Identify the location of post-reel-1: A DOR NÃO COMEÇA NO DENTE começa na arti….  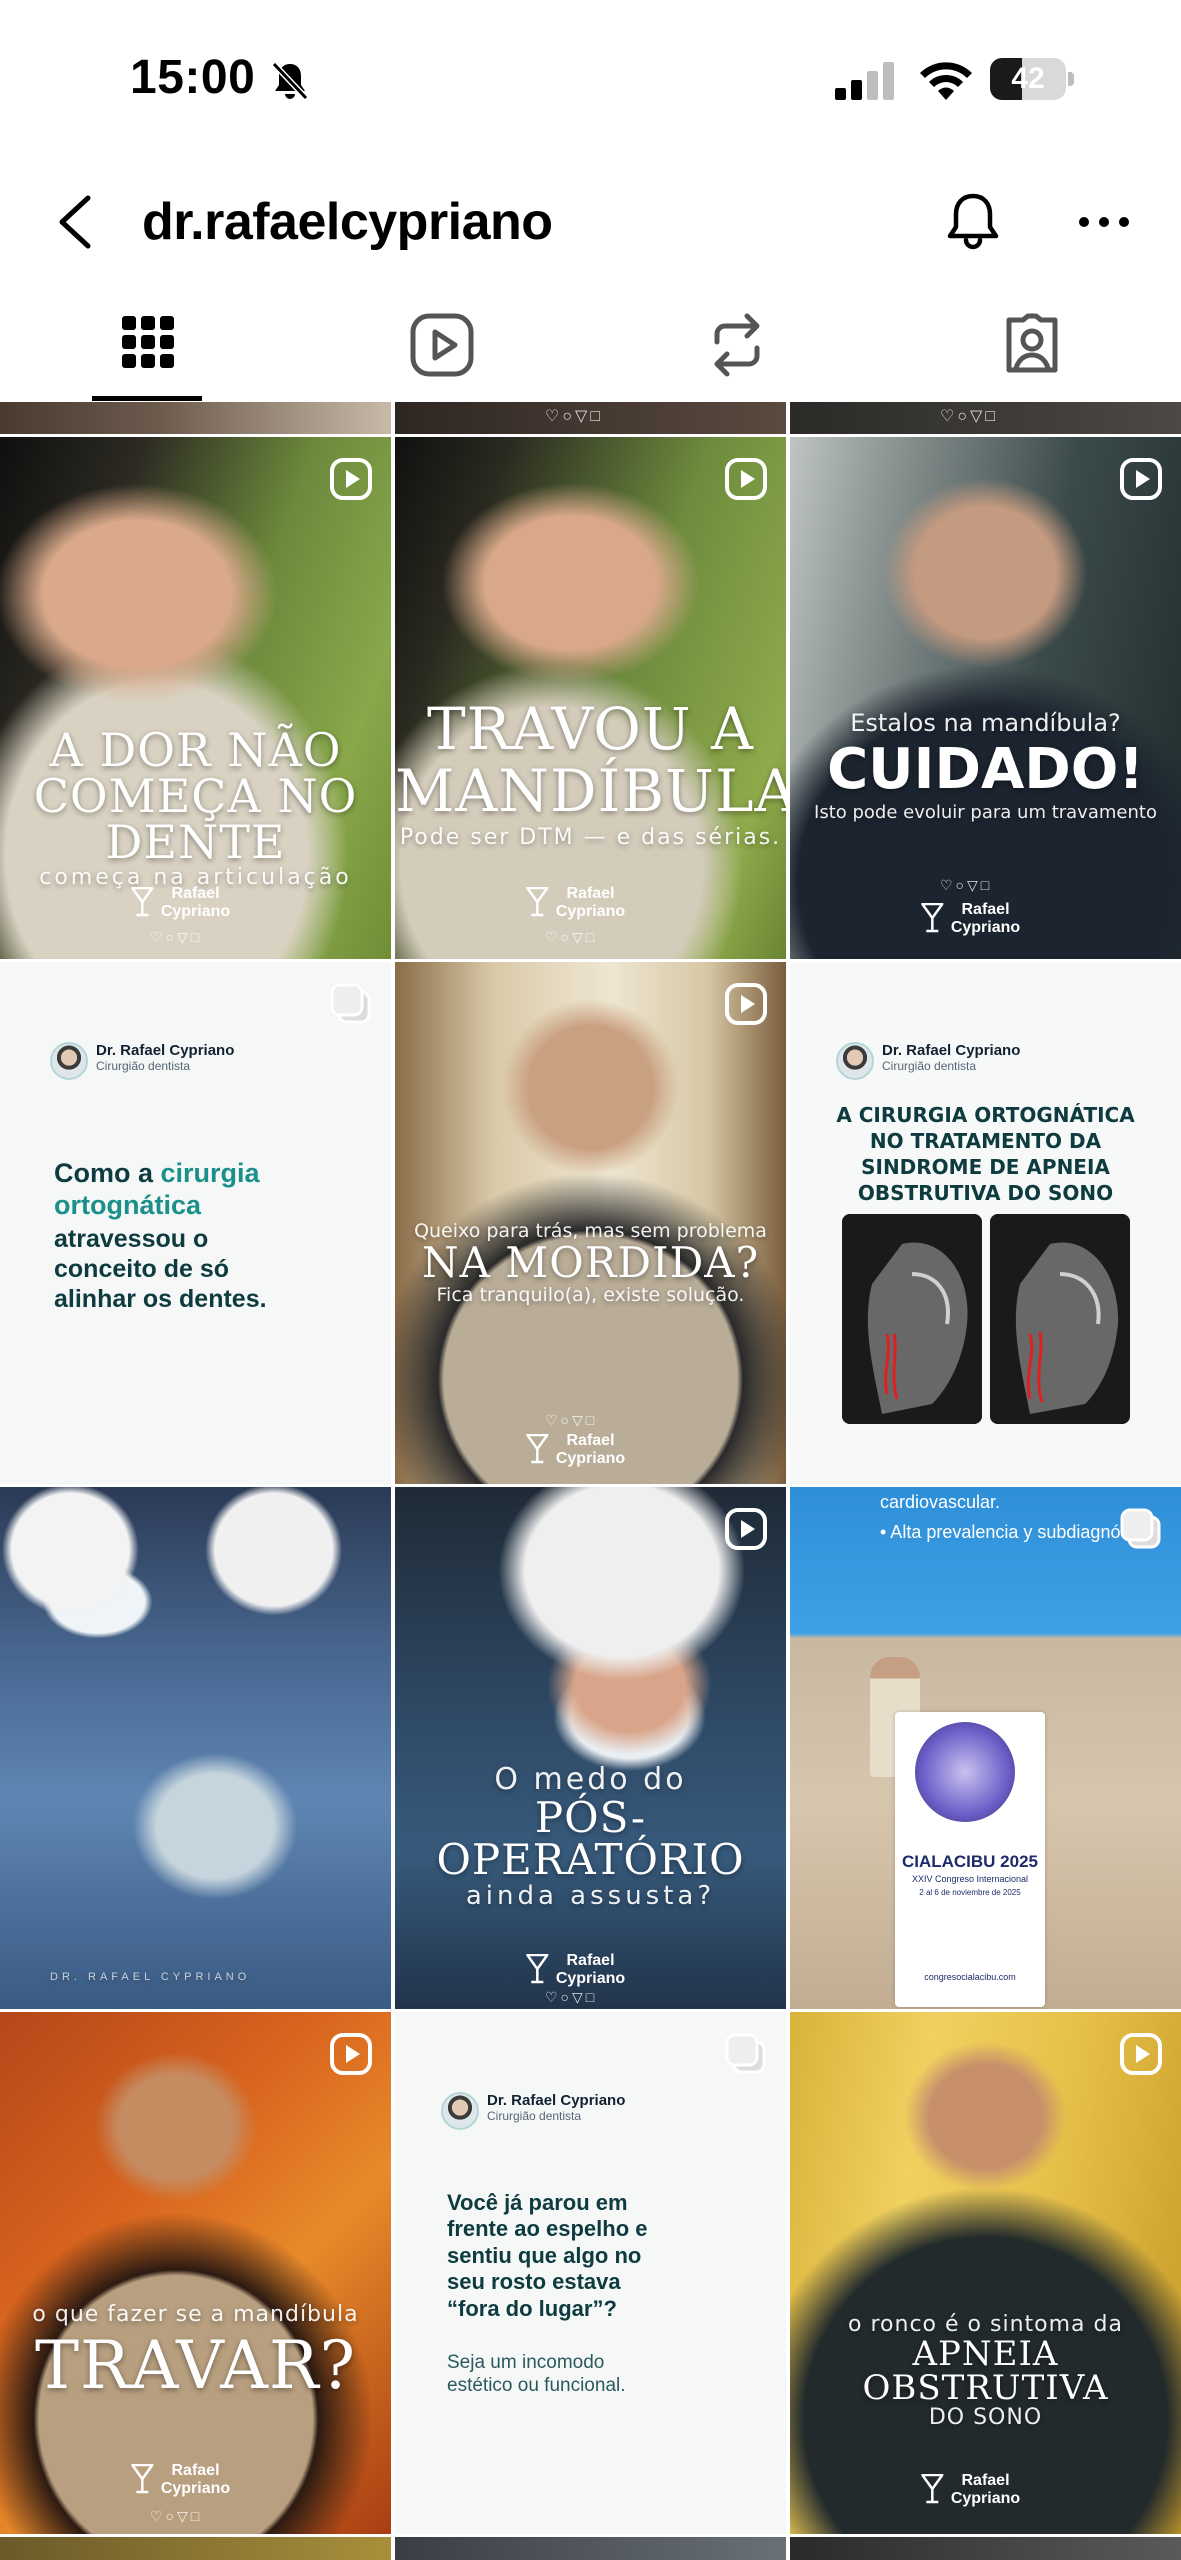
(195, 698).